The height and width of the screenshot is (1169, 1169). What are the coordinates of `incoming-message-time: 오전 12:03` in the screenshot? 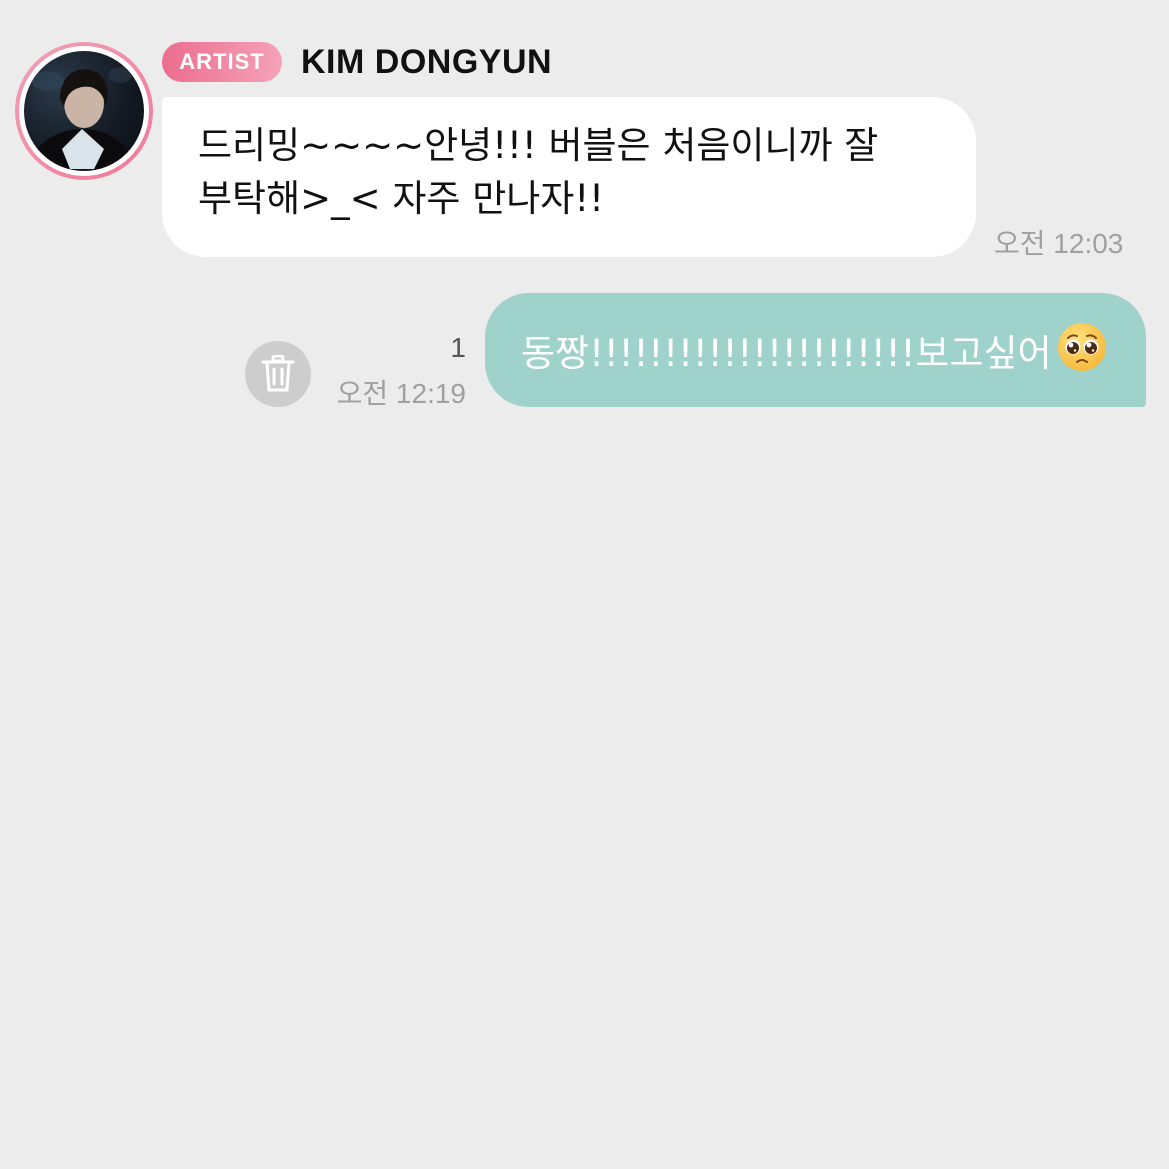 It's located at (1059, 243).